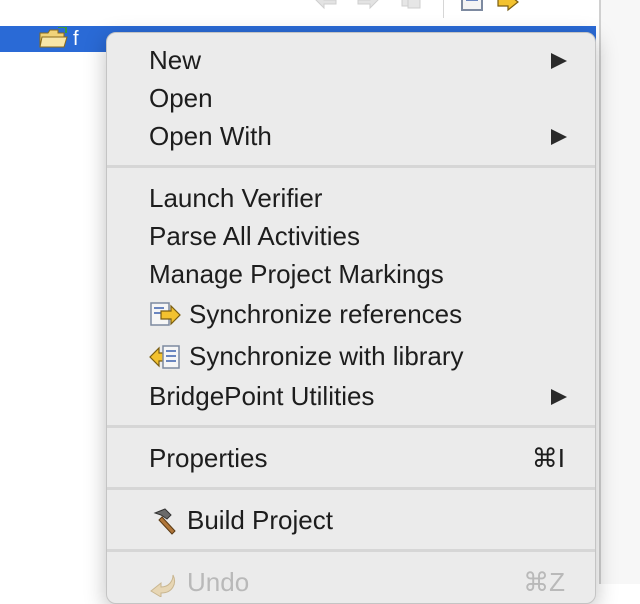 Image resolution: width=640 pixels, height=604 pixels. Describe the element at coordinates (620, 292) in the screenshot. I see `side-panel` at that location.